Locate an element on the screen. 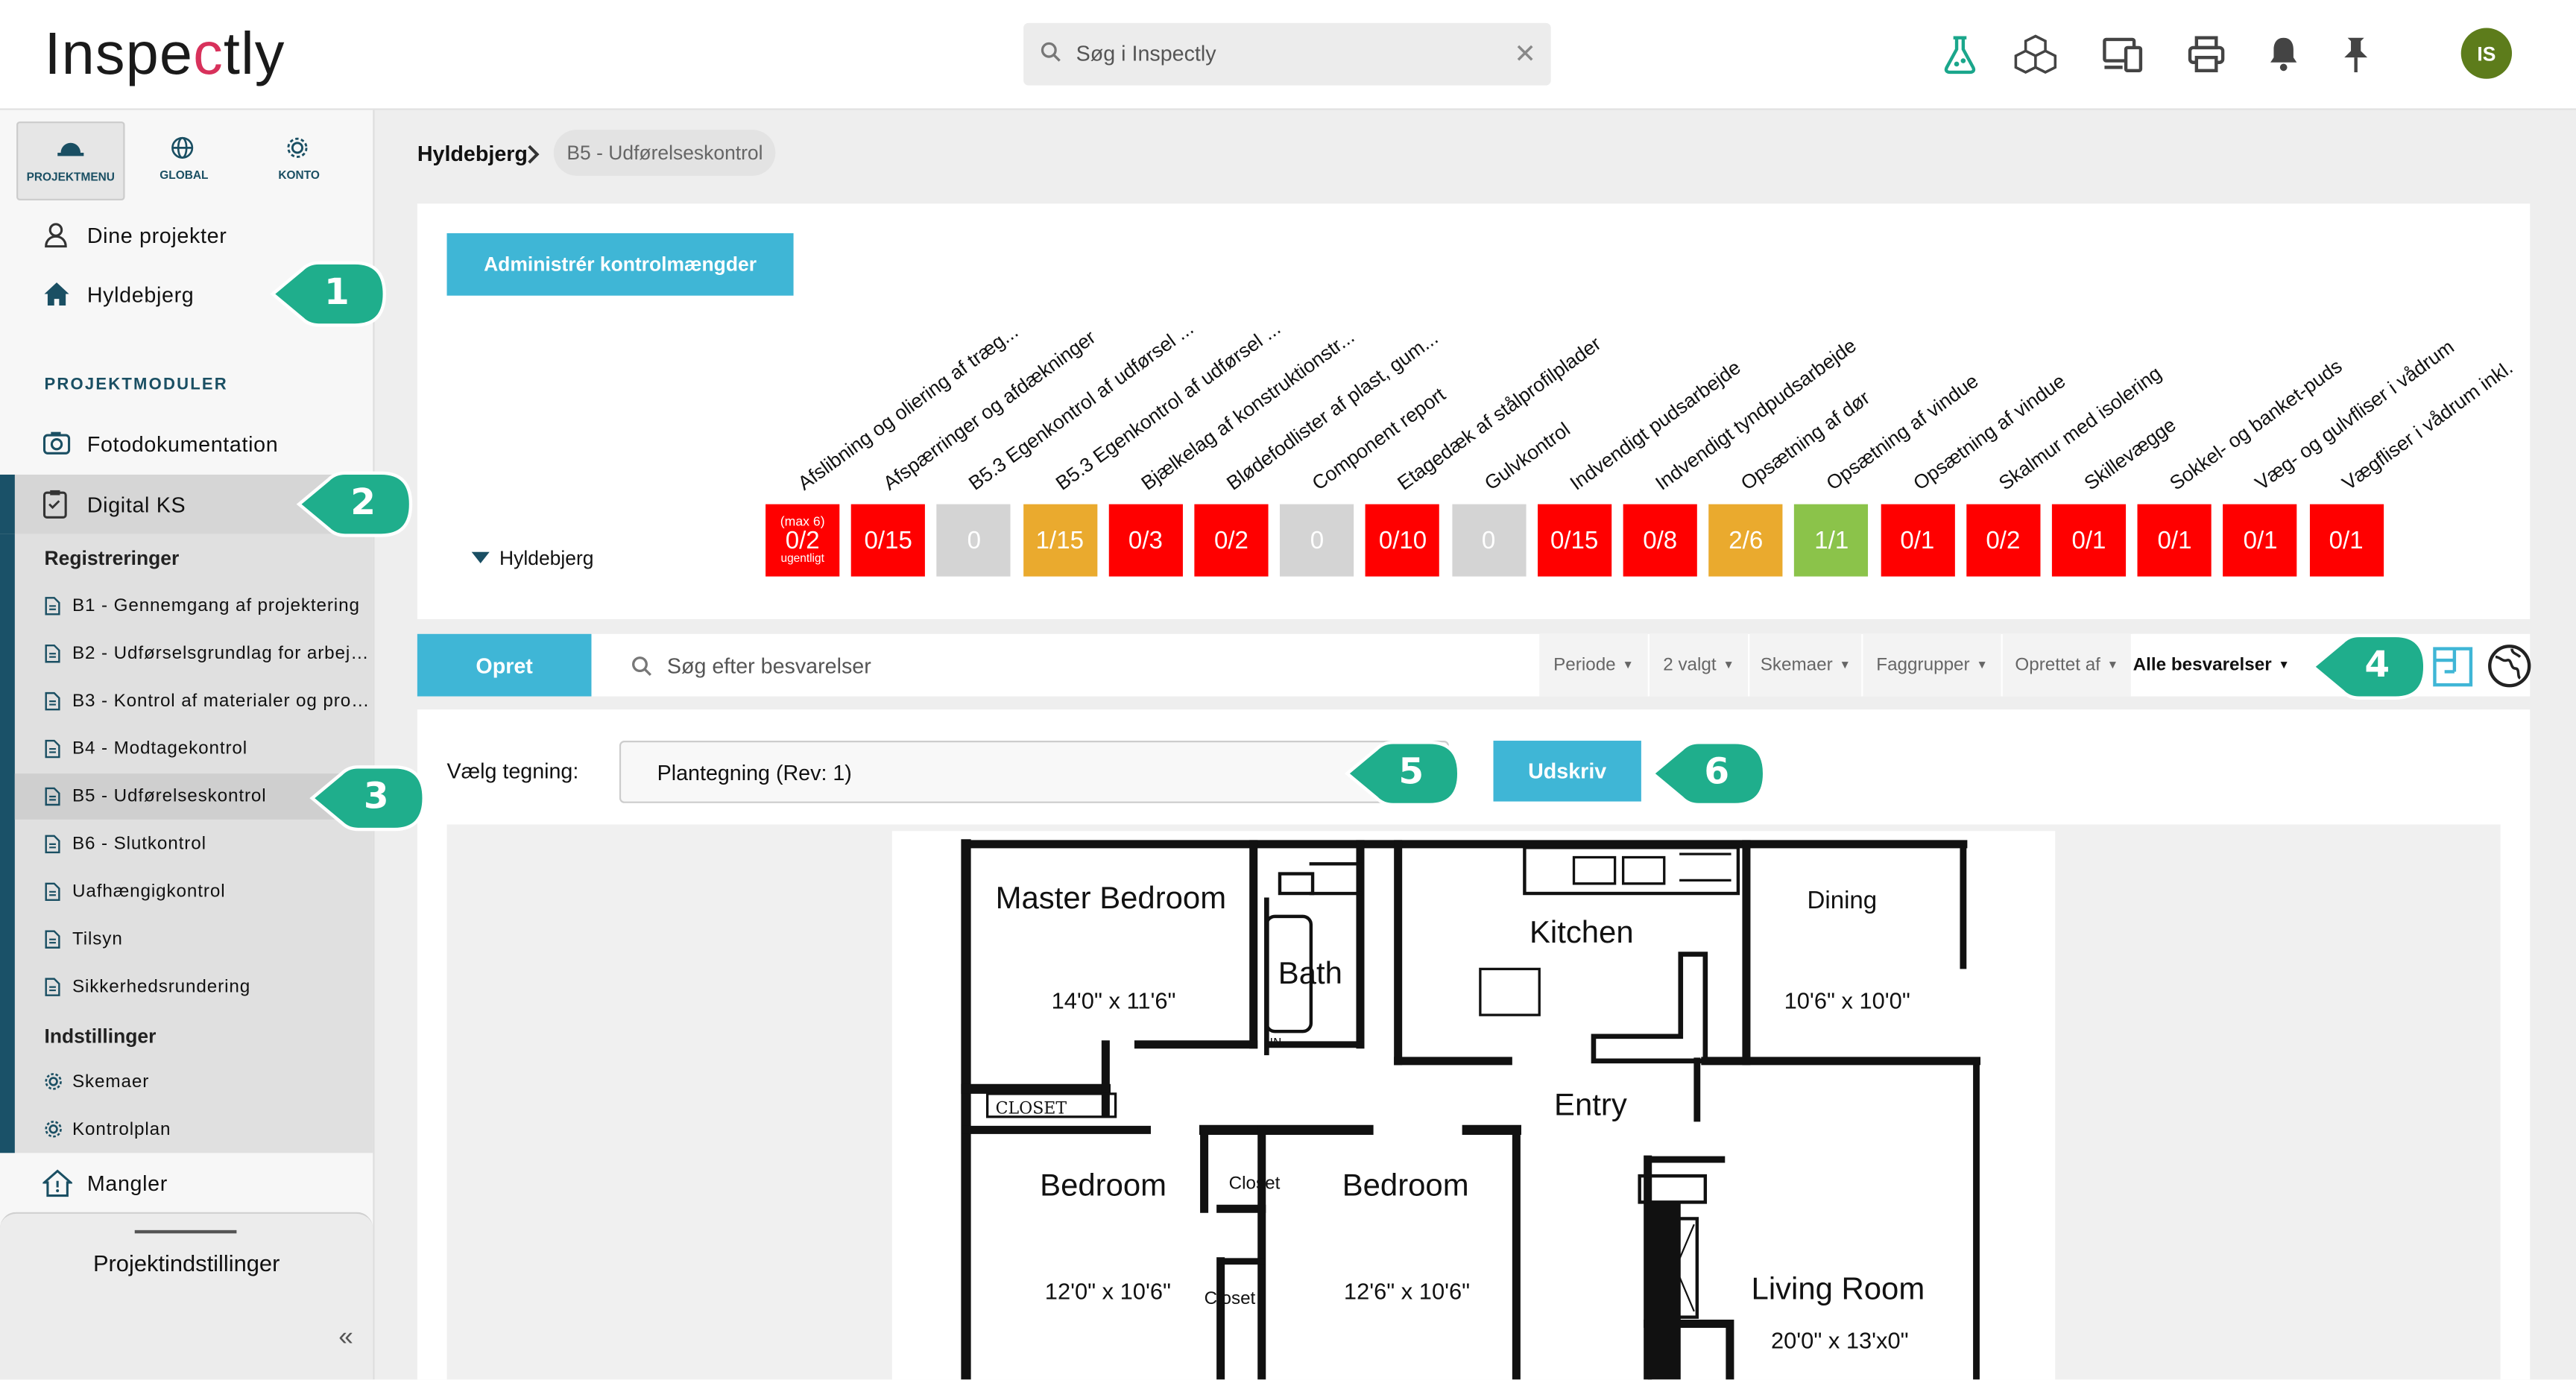 This screenshot has height=1380, width=2576. filter-dropdown: Skemaer ▼ is located at coordinates (1805, 665).